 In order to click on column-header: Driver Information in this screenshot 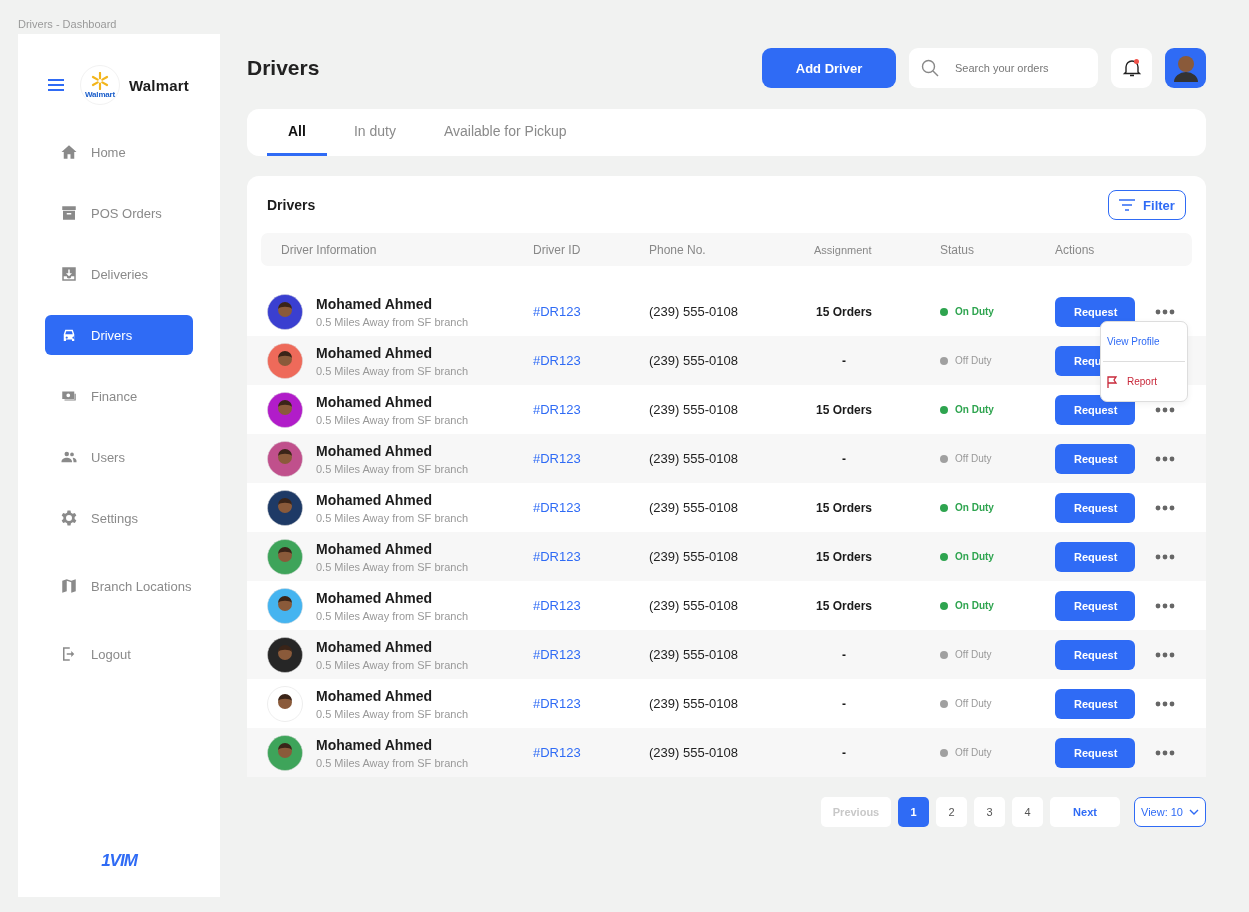, I will do `click(329, 249)`.